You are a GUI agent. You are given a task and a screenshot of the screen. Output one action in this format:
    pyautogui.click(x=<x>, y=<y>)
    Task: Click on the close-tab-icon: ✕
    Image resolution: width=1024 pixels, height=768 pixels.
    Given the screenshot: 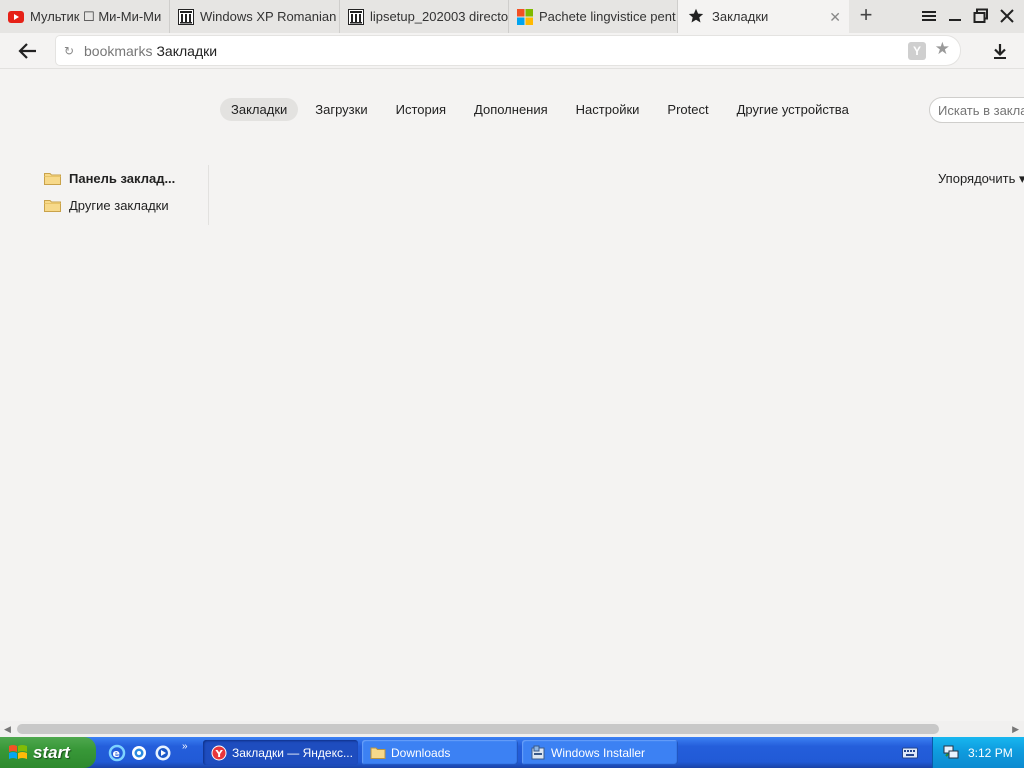 What is the action you would take?
    pyautogui.click(x=835, y=17)
    